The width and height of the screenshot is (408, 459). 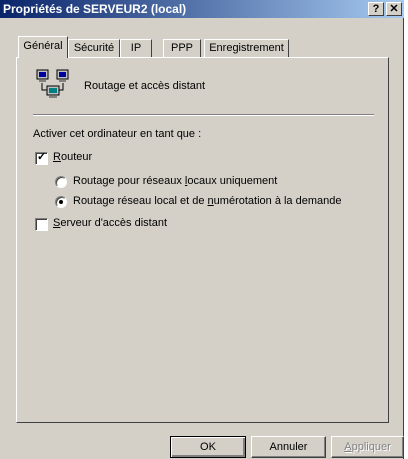 I want to click on tab-ip: IP, so click(x=136, y=48).